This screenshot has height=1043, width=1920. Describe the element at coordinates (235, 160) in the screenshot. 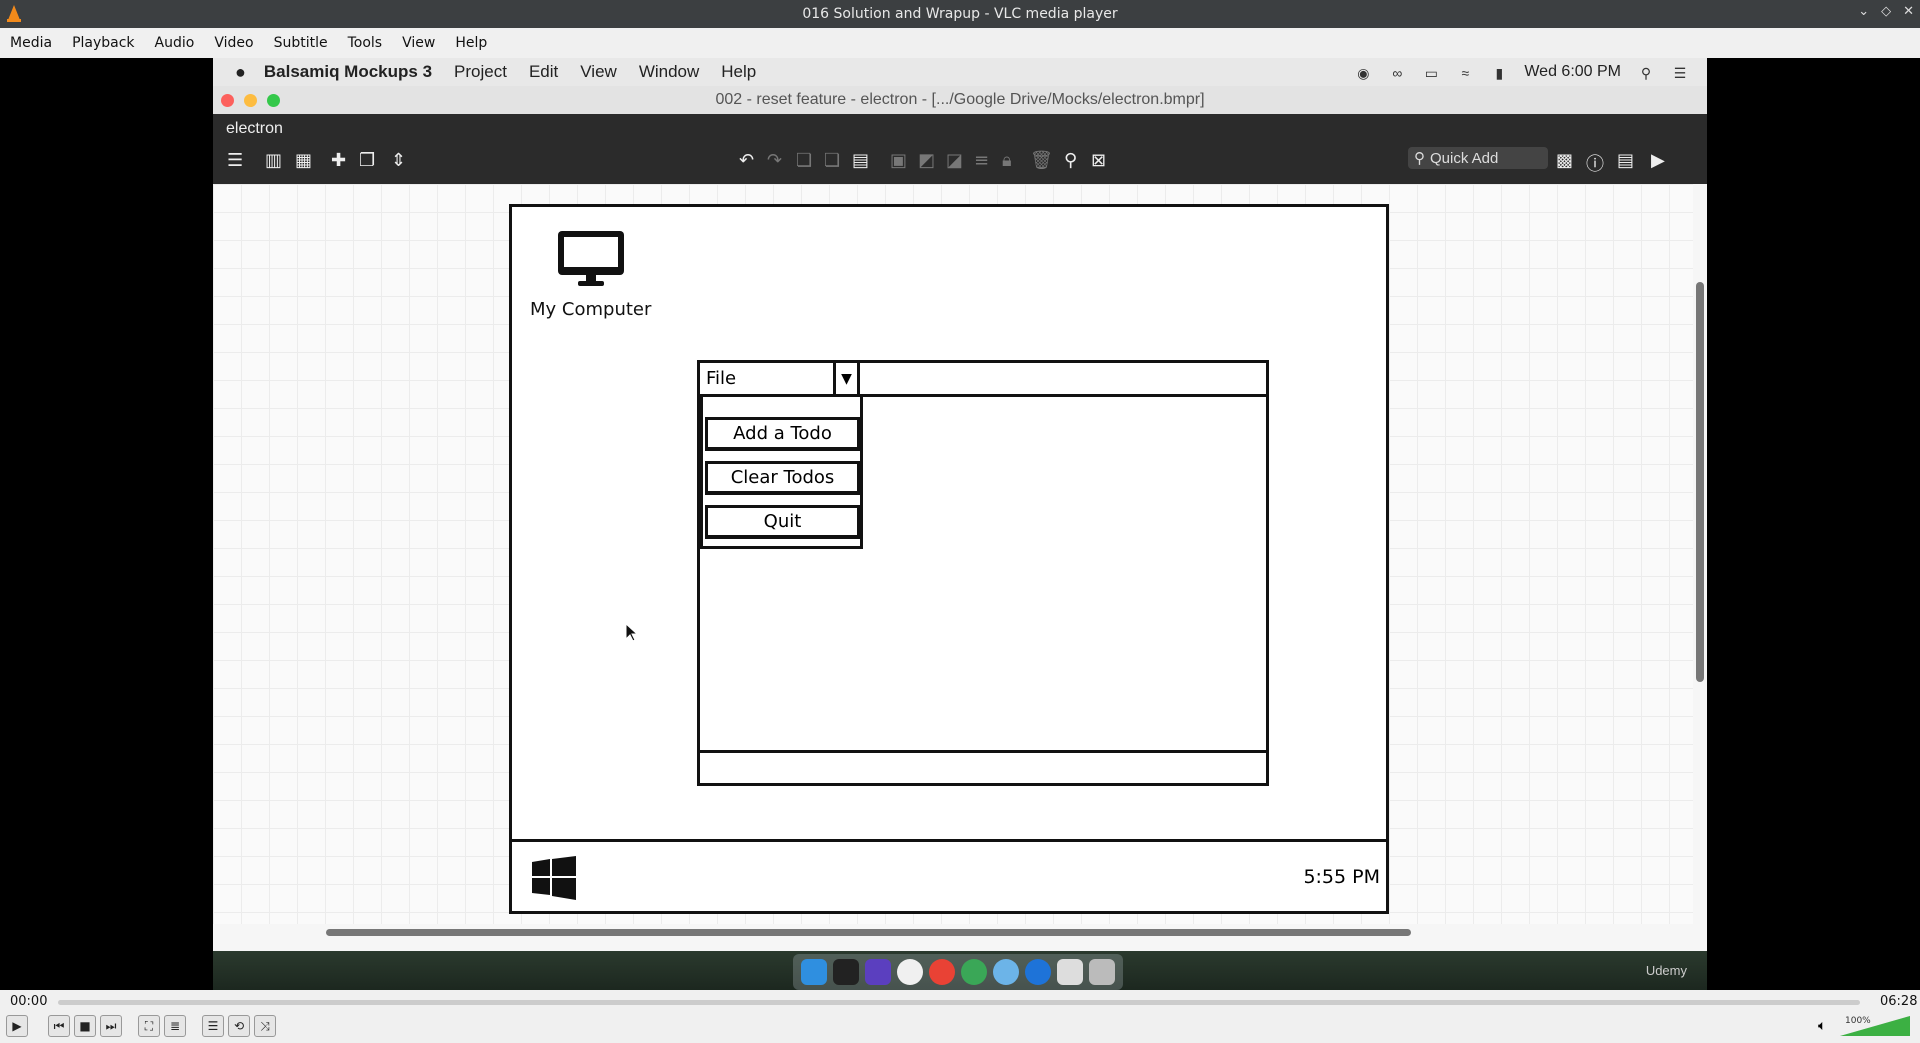

I see `hamburger-menu-icon: ☰` at that location.